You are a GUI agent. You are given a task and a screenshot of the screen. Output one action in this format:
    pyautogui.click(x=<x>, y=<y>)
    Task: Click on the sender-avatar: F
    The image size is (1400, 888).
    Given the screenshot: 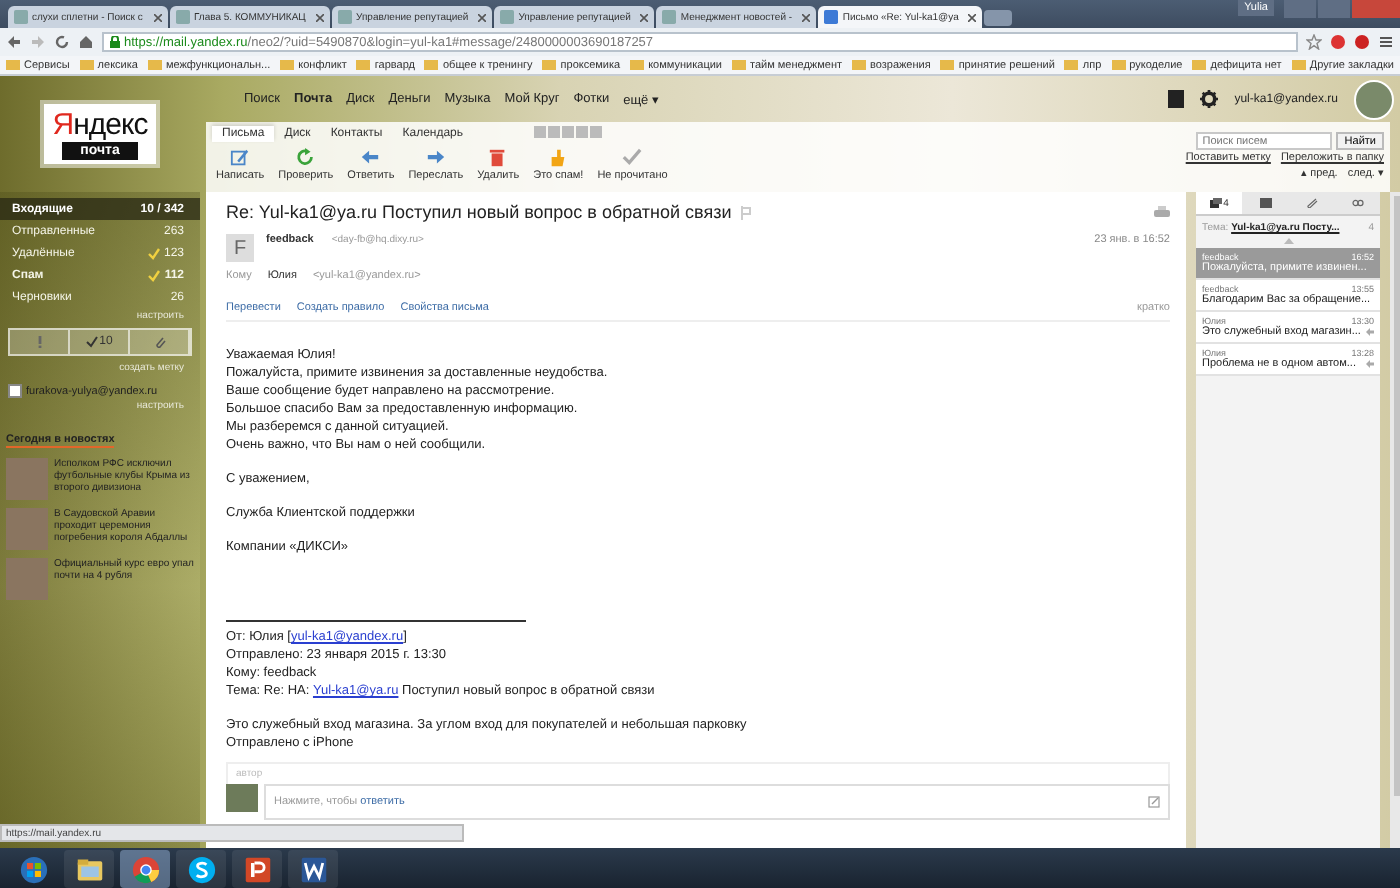 What is the action you would take?
    pyautogui.click(x=240, y=248)
    